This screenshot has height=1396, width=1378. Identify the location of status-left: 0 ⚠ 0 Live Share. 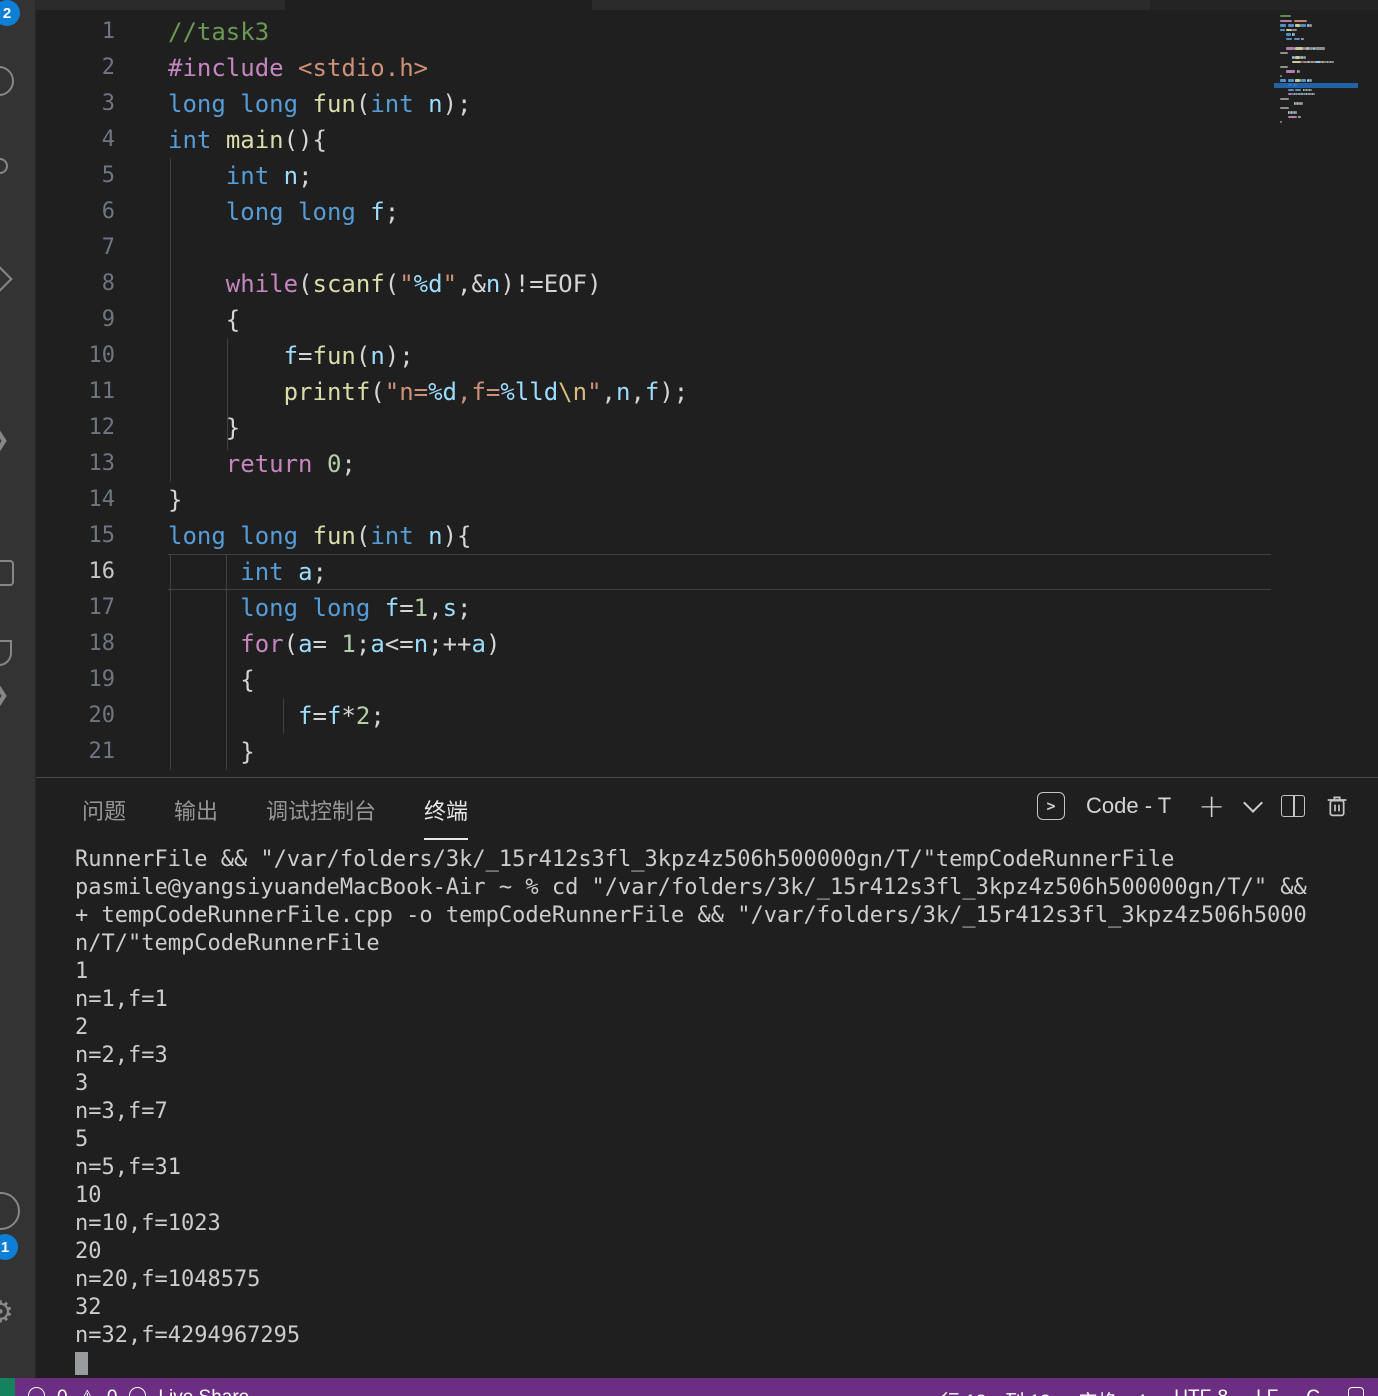
(138, 1391).